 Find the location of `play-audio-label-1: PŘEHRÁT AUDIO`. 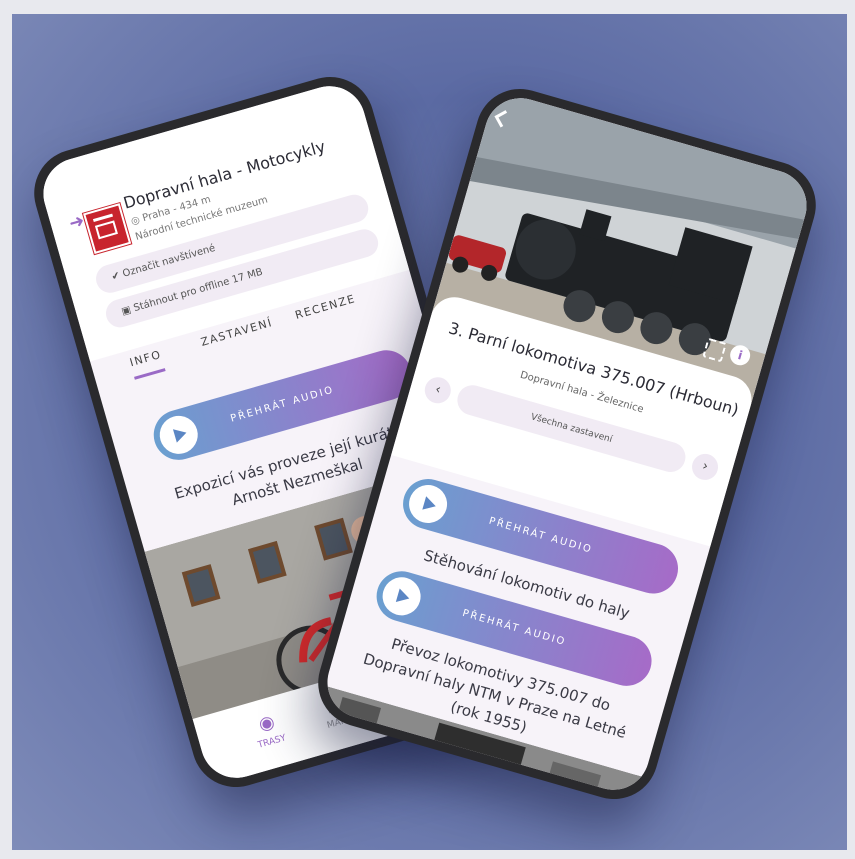

play-audio-label-1: PŘEHRÁT AUDIO is located at coordinates (540, 535).